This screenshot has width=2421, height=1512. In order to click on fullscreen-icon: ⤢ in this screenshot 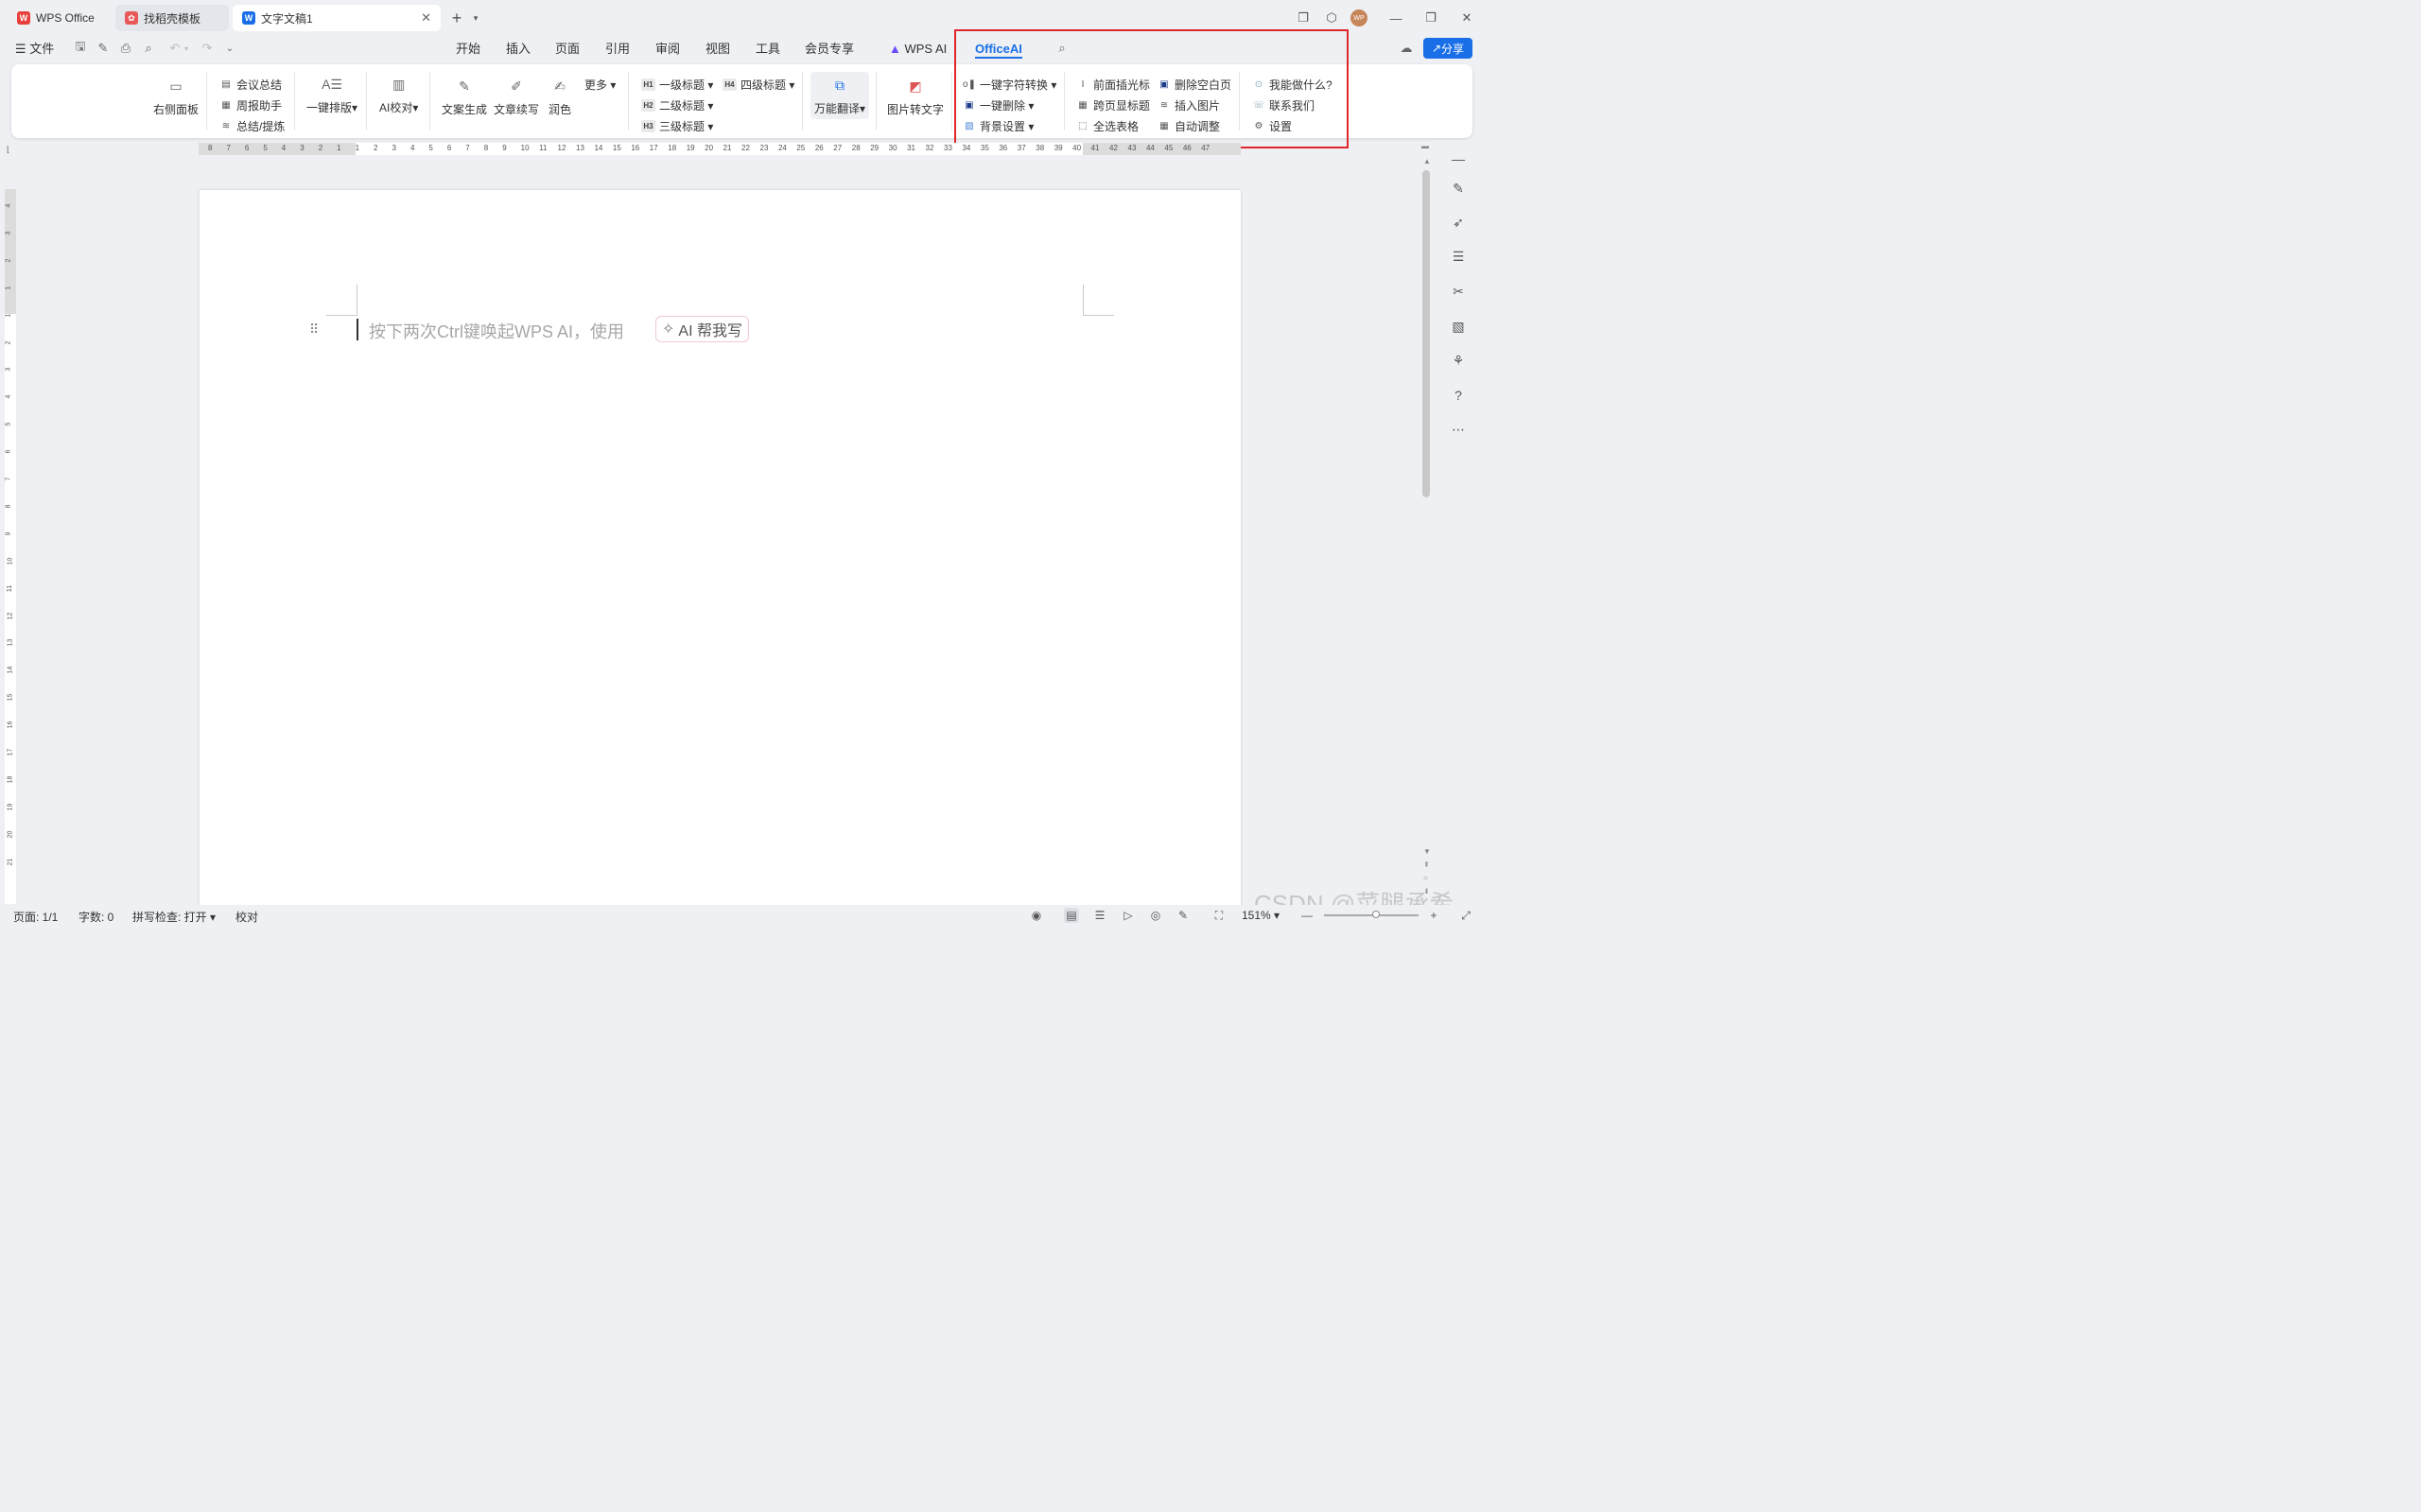, I will do `click(1465, 915)`.